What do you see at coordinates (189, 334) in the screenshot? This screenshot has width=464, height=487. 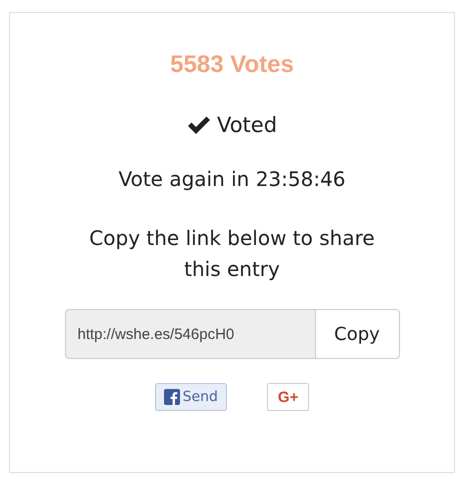 I see `link-field: http://wshe.es/546pcH0` at bounding box center [189, 334].